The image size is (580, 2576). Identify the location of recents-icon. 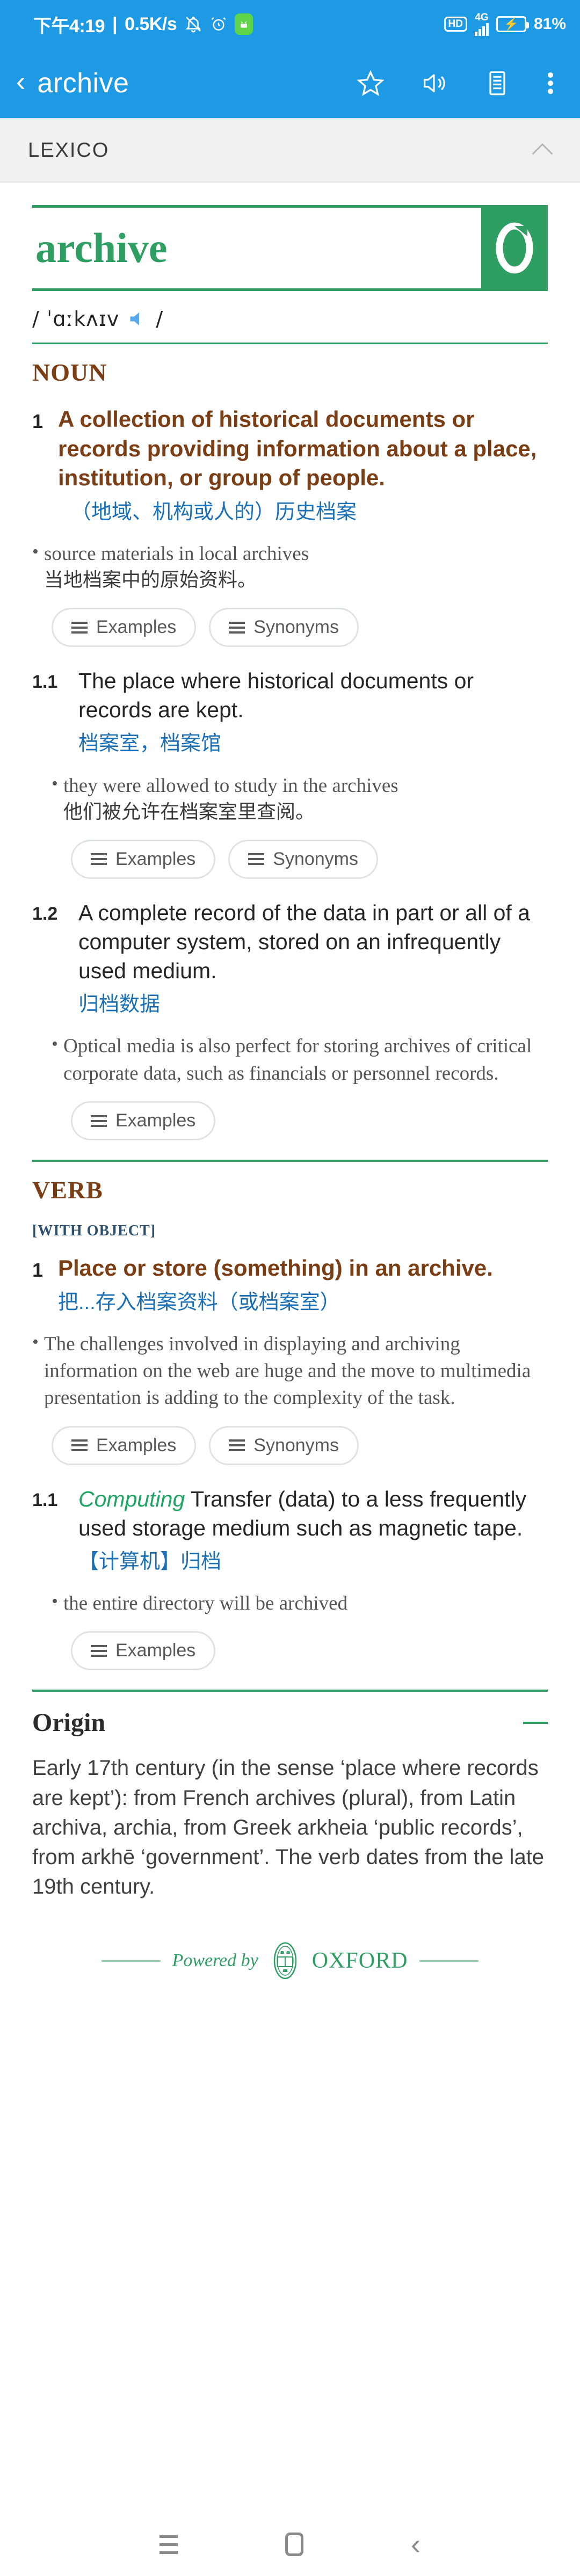
(169, 2544).